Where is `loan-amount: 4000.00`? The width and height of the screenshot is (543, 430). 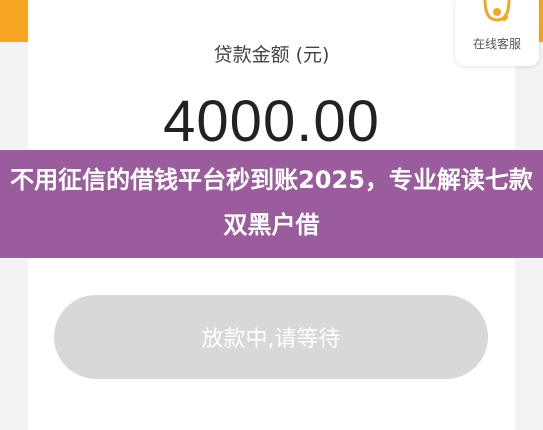 loan-amount: 4000.00 is located at coordinates (271, 121).